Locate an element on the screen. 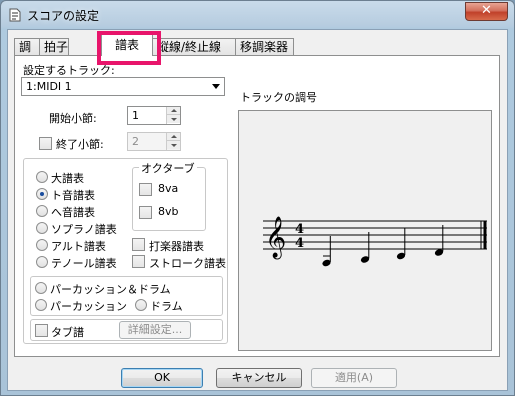 The height and width of the screenshot is (396, 515). ok-button: OK is located at coordinates (162, 378).